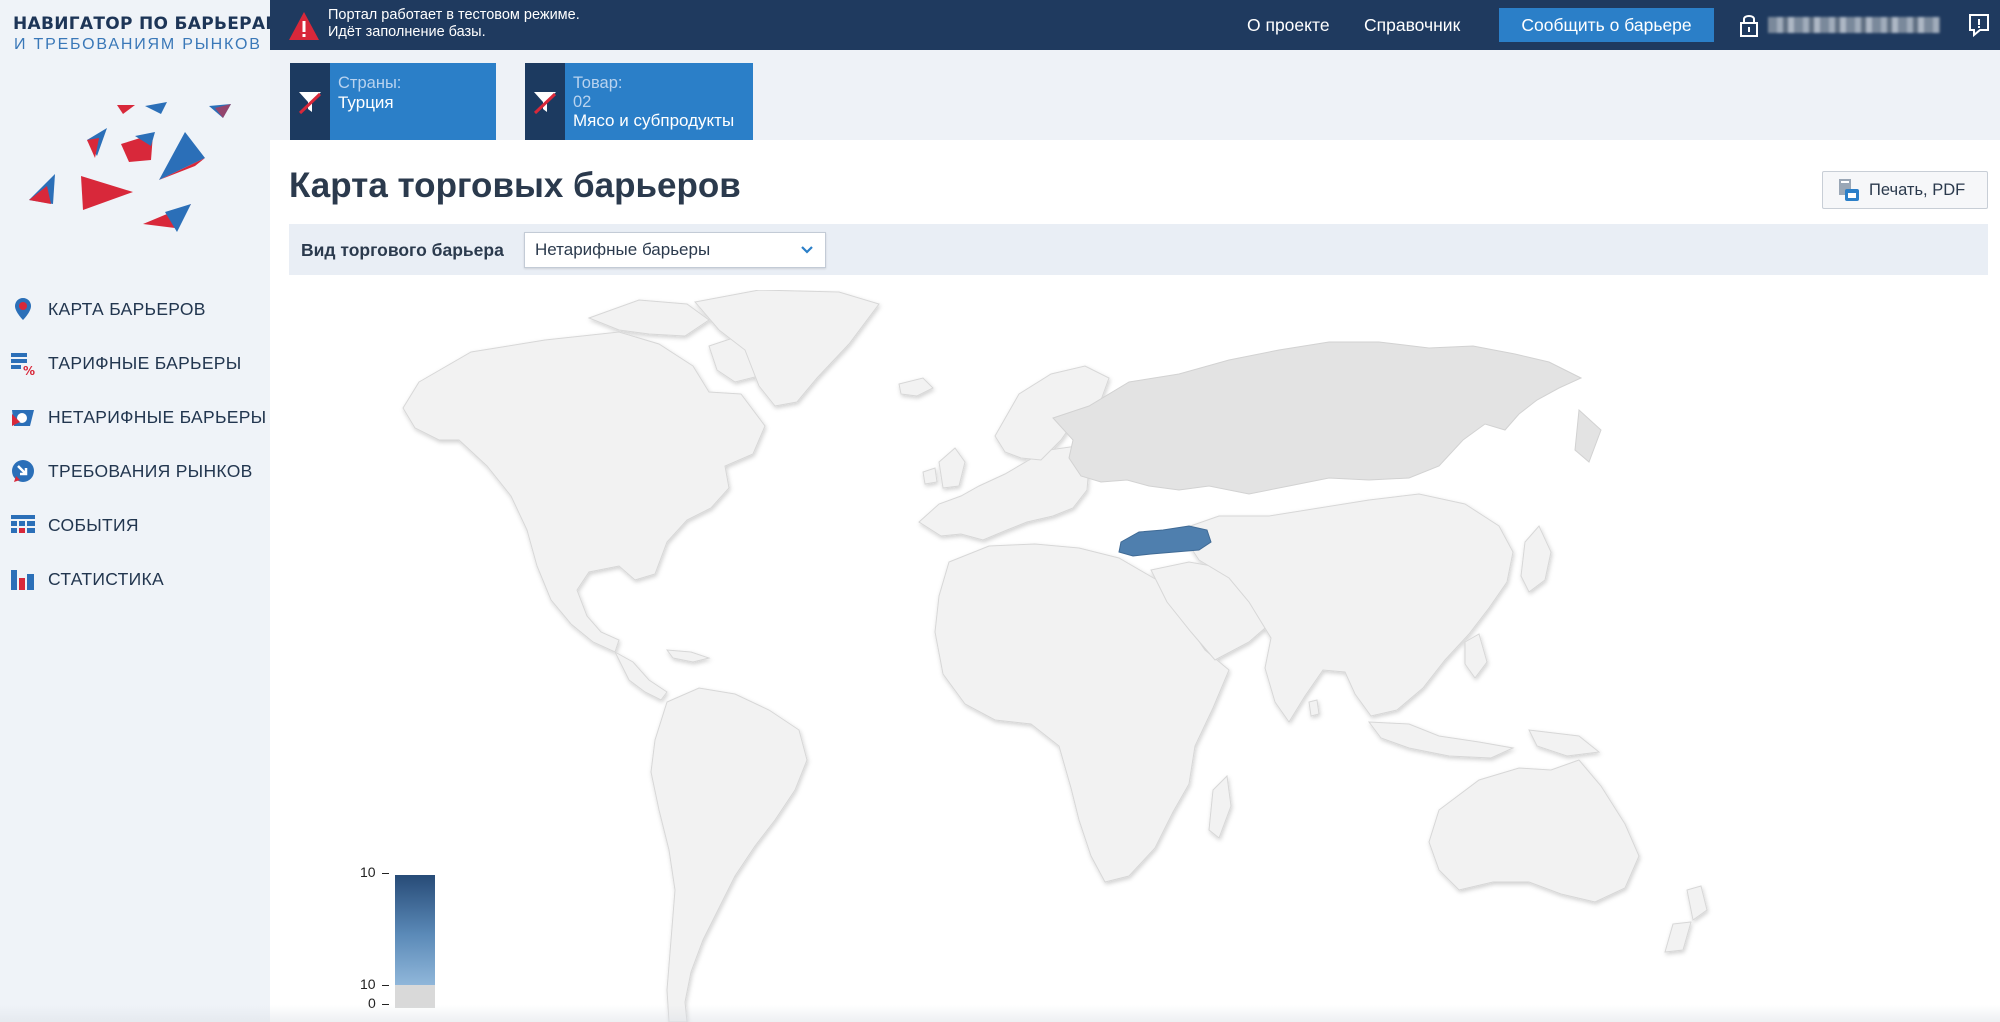  I want to click on print-pdf-label: Печать, PDF, so click(1917, 189).